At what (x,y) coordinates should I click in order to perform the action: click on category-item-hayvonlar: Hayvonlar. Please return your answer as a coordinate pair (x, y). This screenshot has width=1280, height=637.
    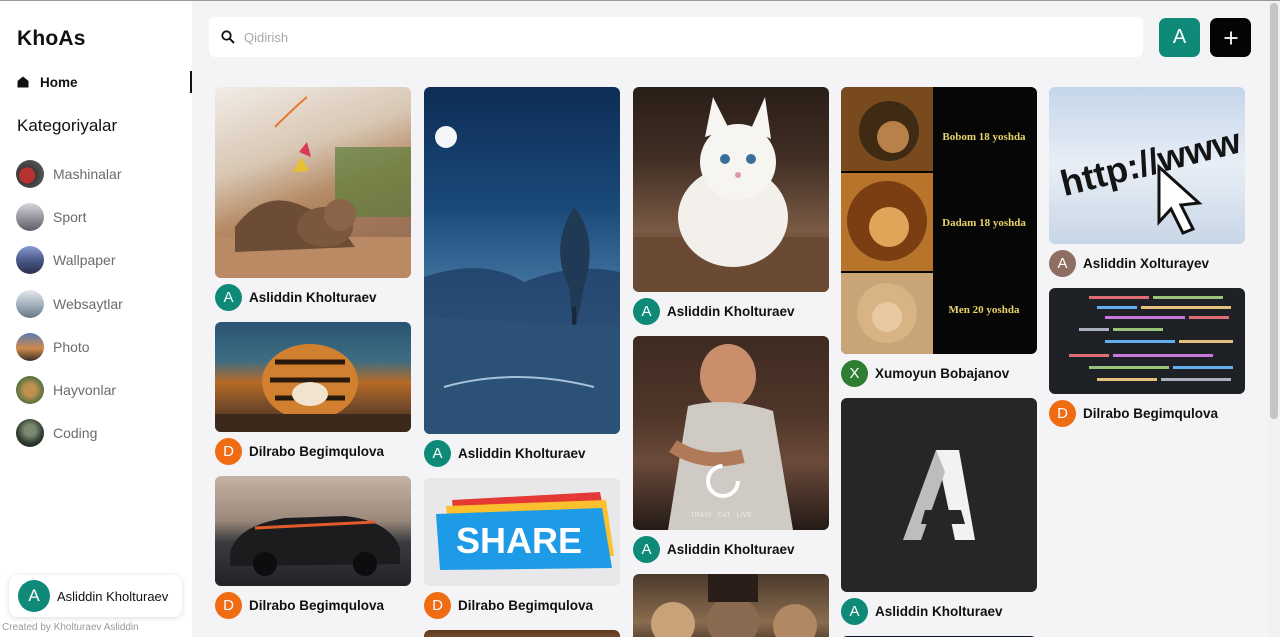
    Looking at the image, I should click on (69, 389).